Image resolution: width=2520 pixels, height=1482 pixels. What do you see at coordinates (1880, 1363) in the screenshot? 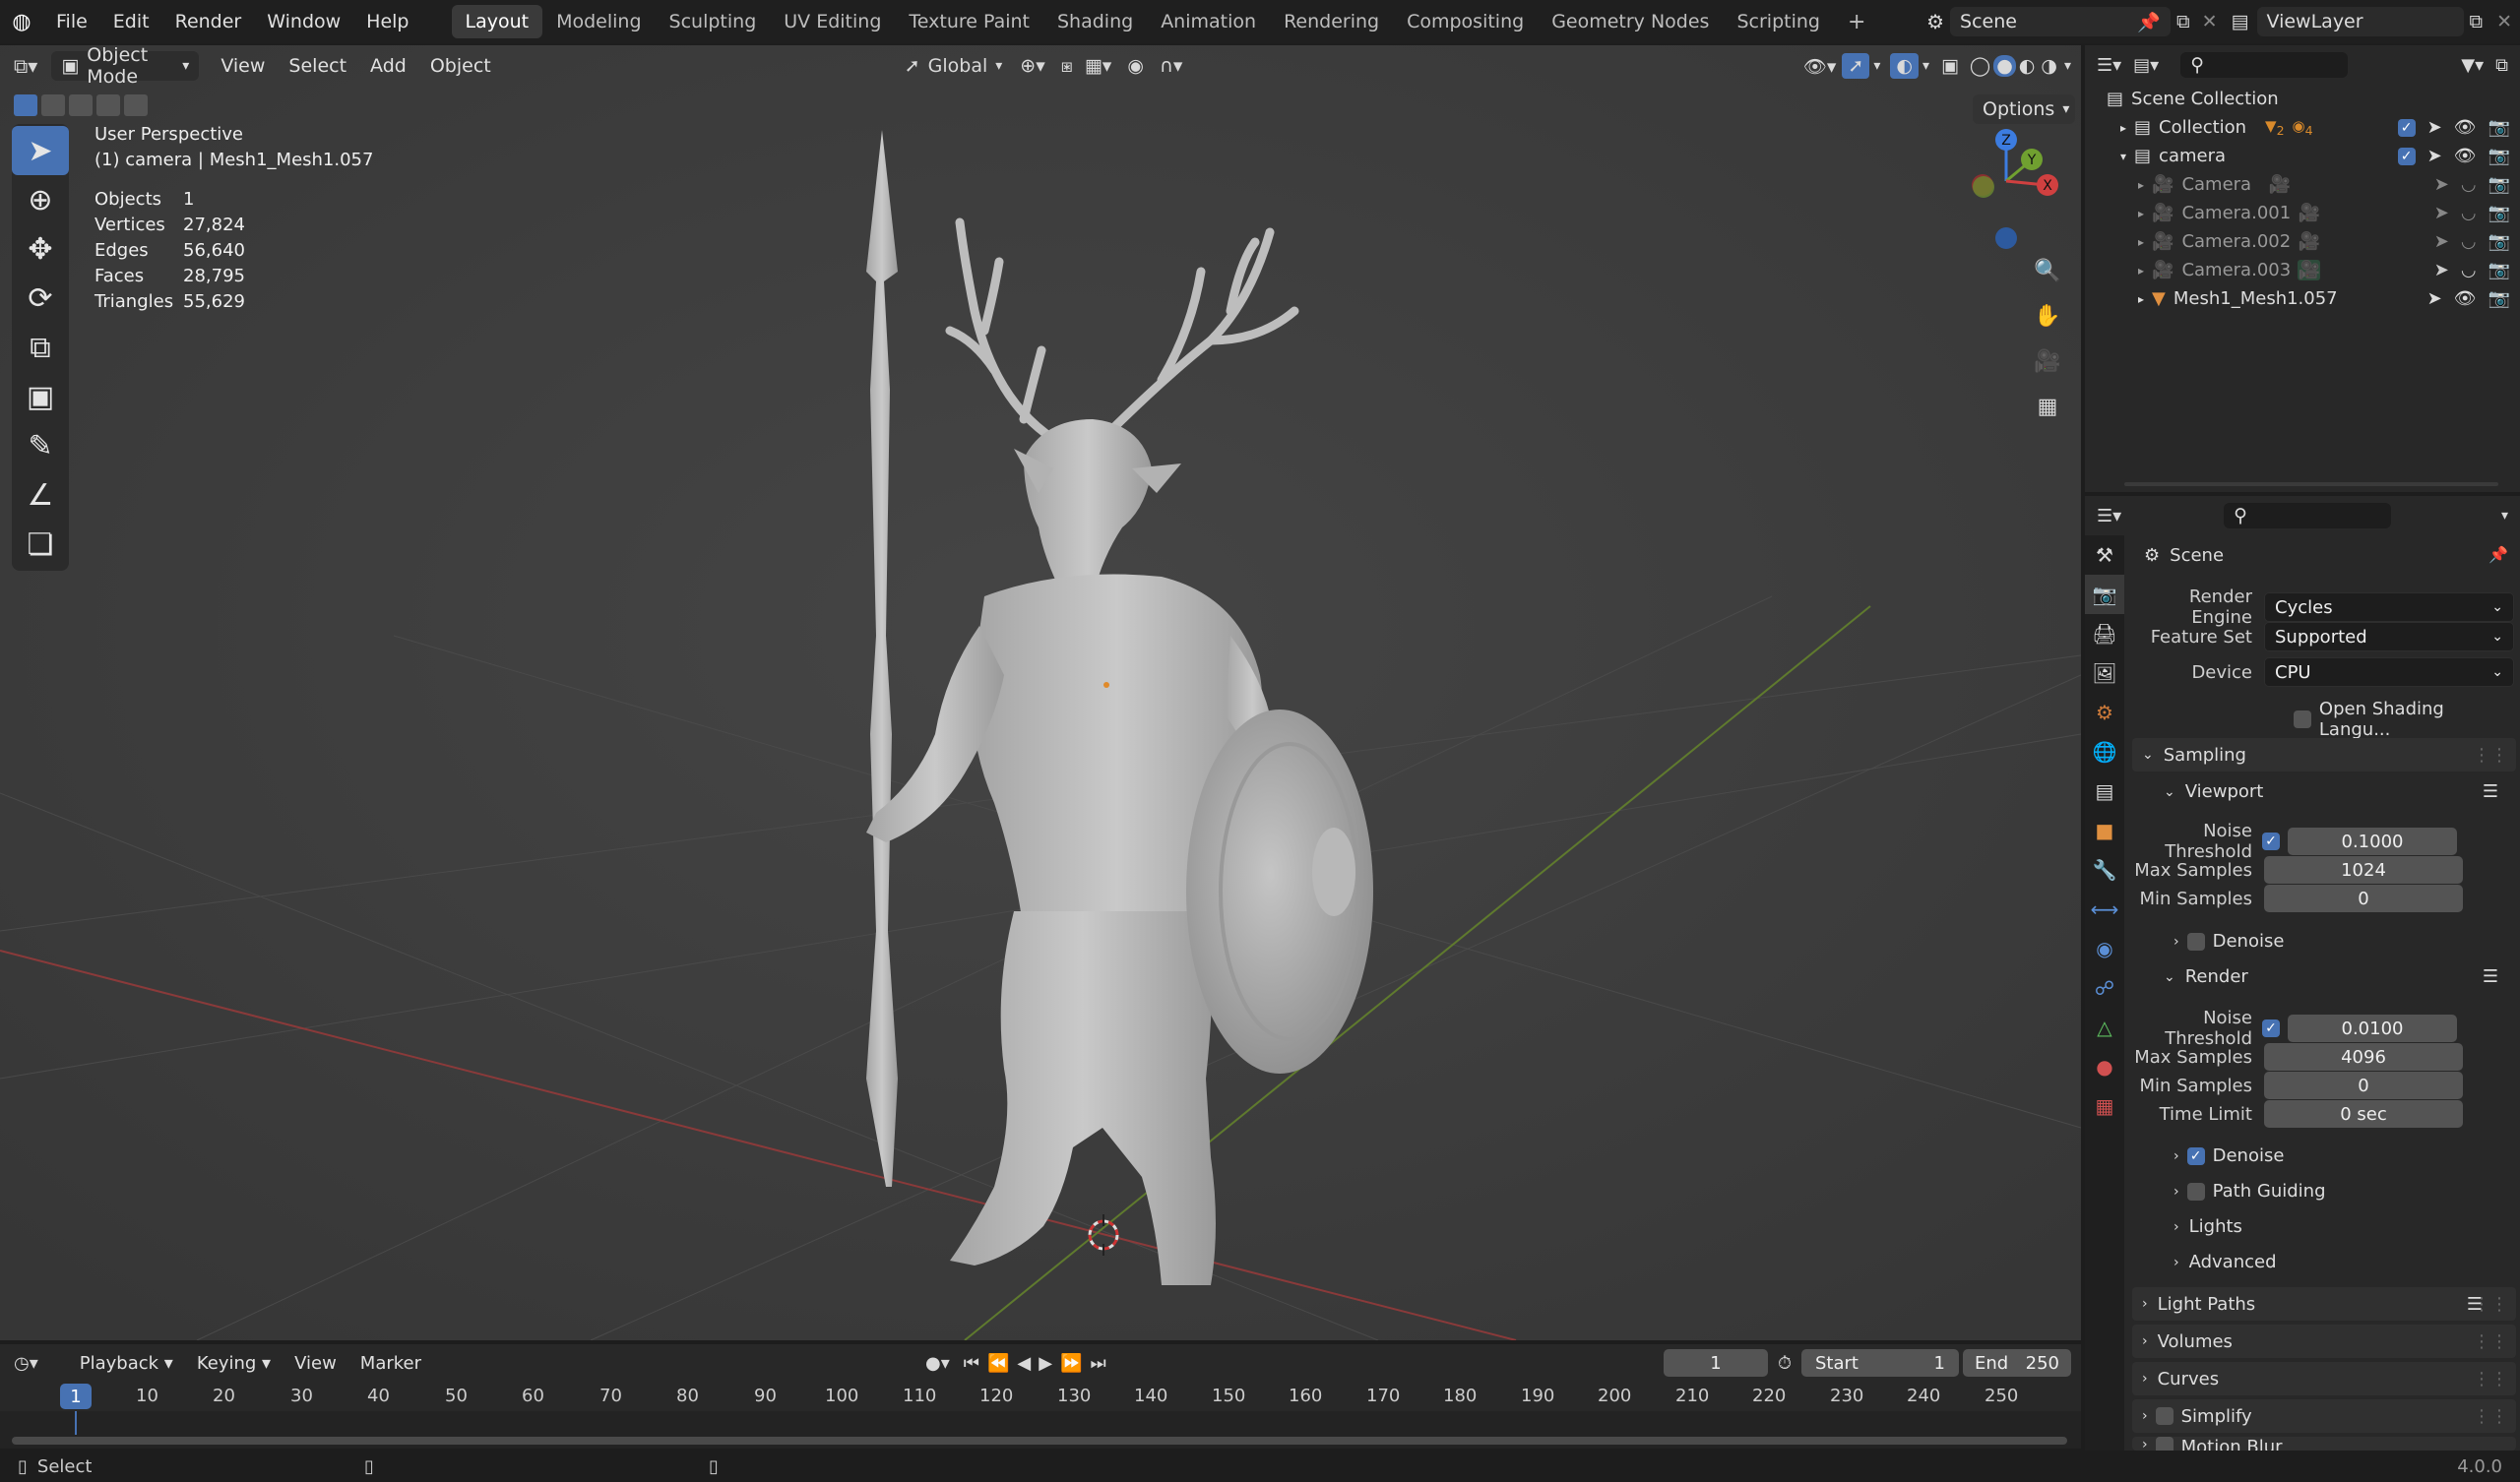
I see `start-frame-field: Start 1` at bounding box center [1880, 1363].